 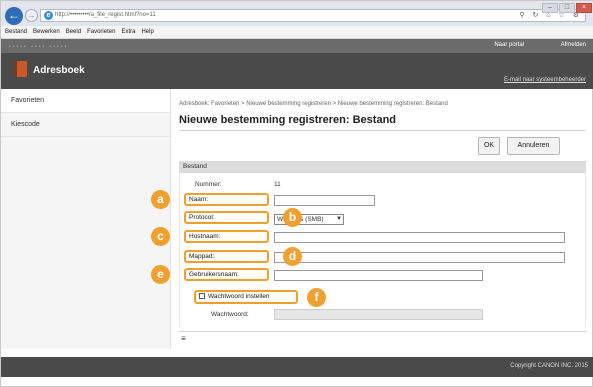 What do you see at coordinates (226, 274) in the screenshot?
I see `username-label: Gebruikersnaam:` at bounding box center [226, 274].